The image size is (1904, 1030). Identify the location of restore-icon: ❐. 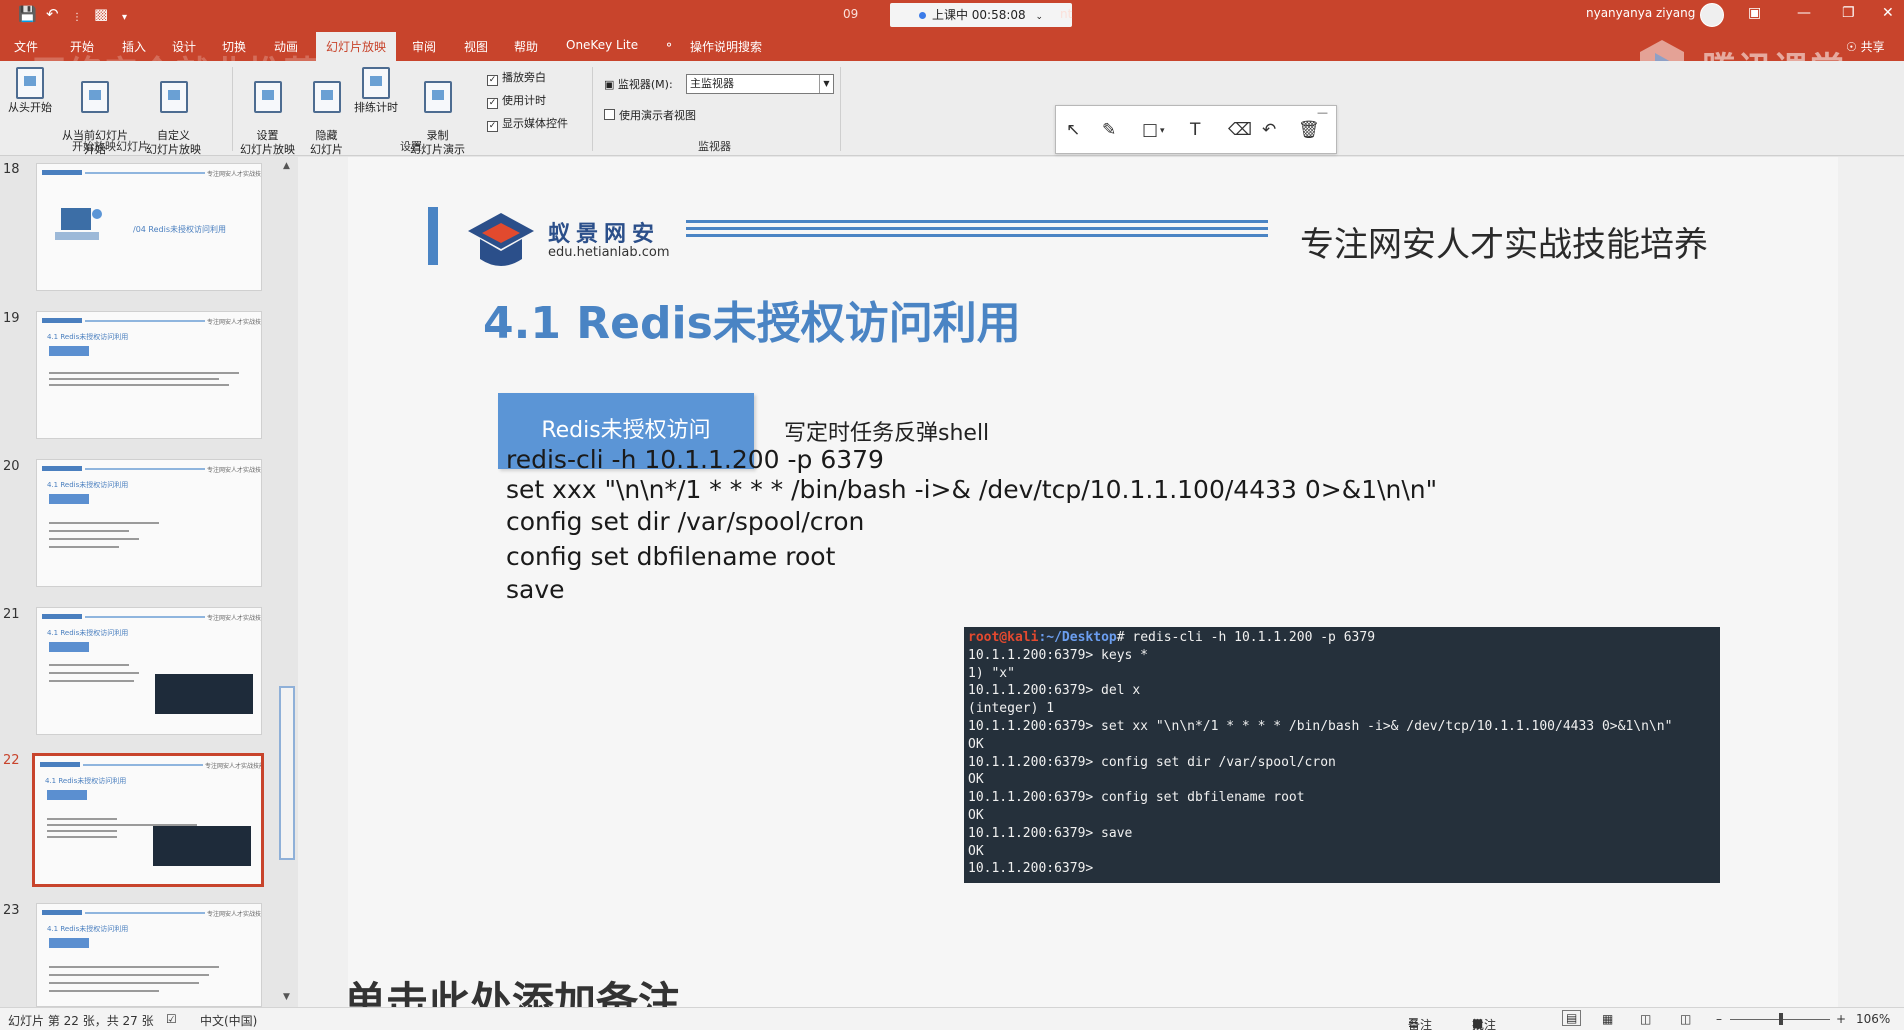
(1848, 13).